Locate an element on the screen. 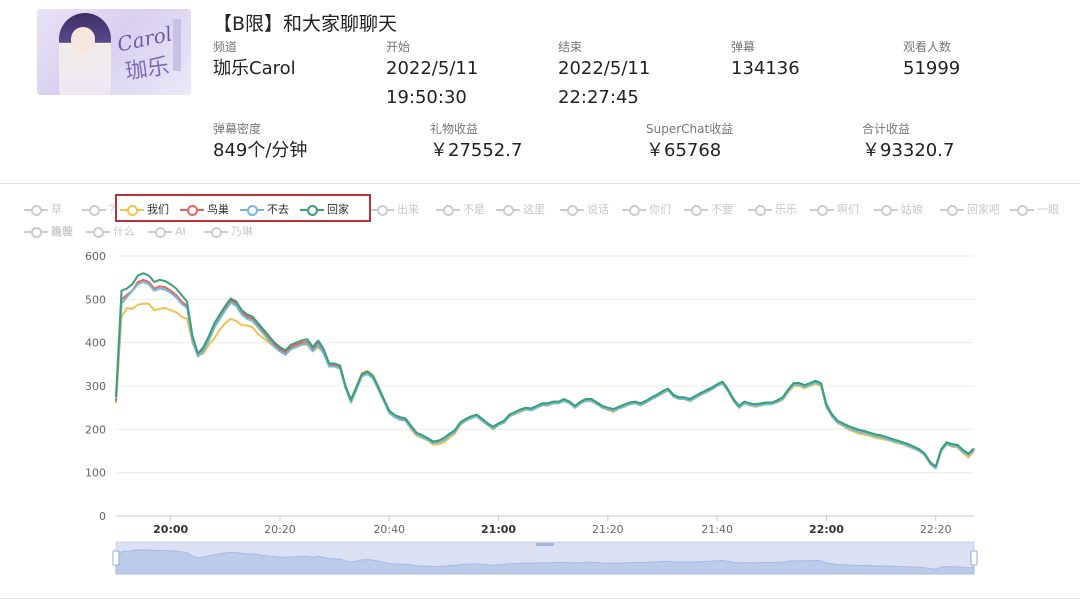 Image resolution: width=1080 pixels, height=605 pixels. x-tick-label: 22:00 is located at coordinates (826, 529).